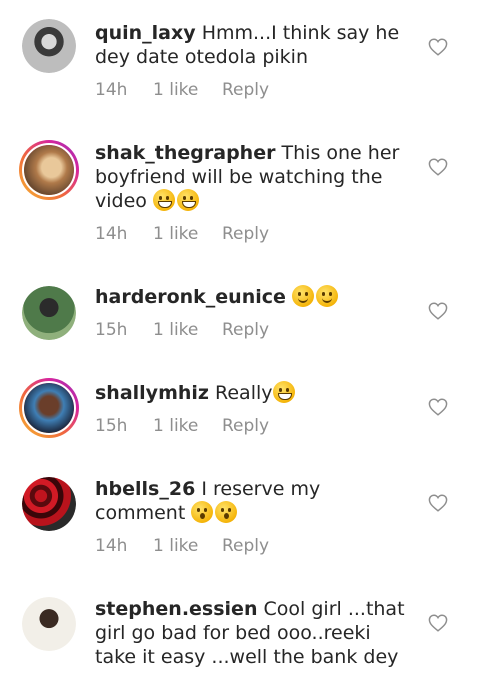  What do you see at coordinates (190, 297) in the screenshot?
I see `comment-username: harderonk_eunice` at bounding box center [190, 297].